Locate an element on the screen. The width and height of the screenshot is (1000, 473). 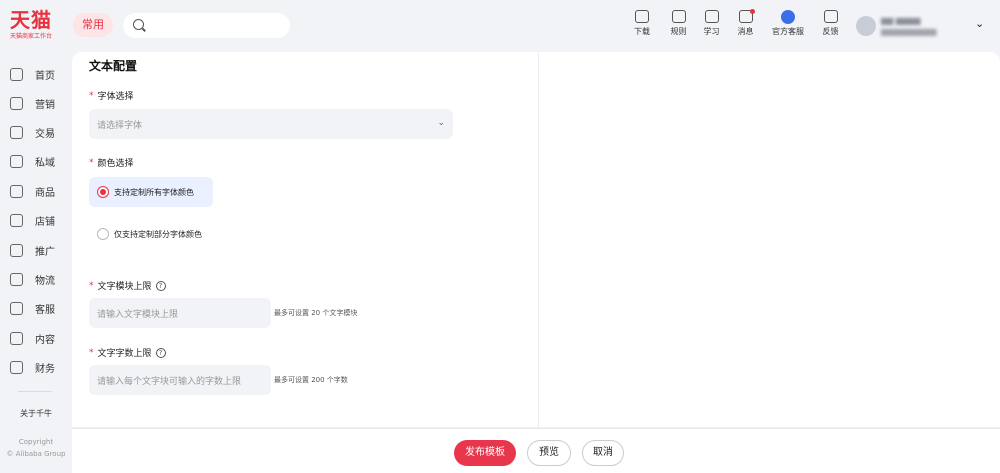
sidebar-item-label: 客服 is located at coordinates (45, 310).